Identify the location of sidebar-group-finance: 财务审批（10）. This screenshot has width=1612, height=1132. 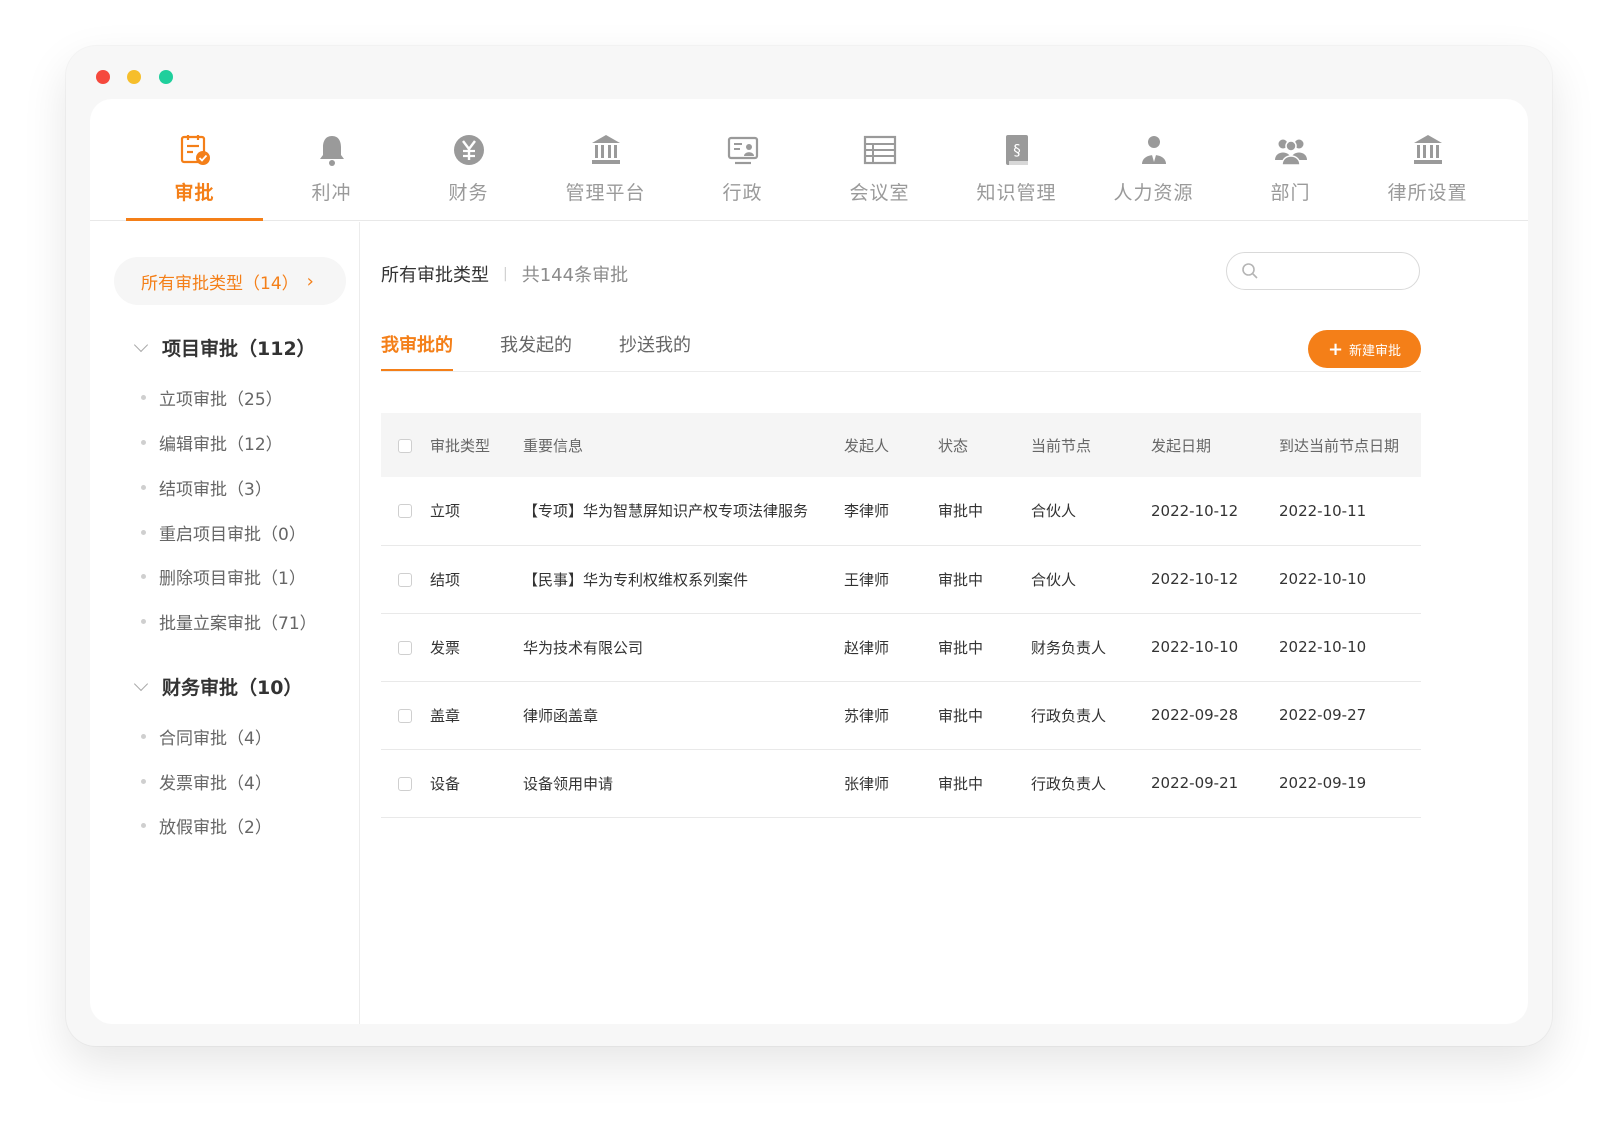
(218, 686).